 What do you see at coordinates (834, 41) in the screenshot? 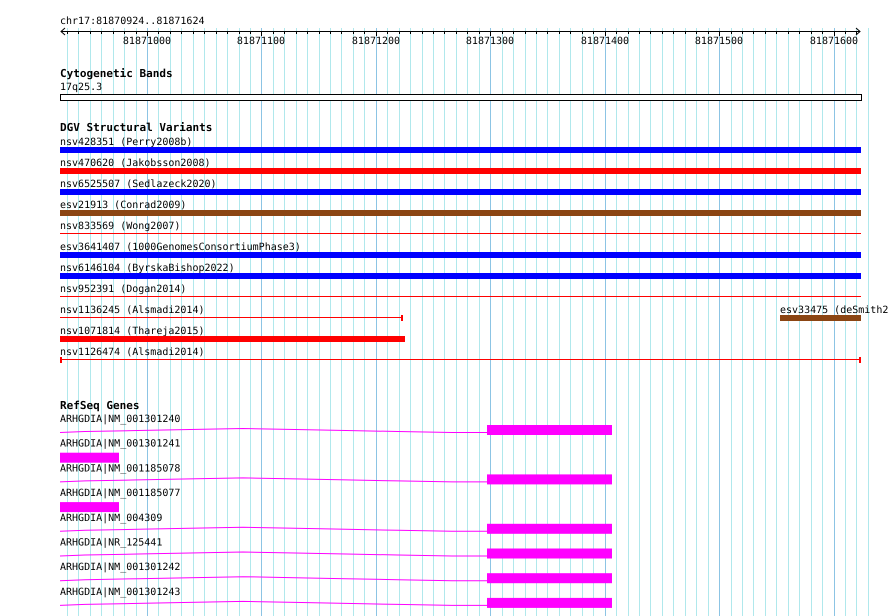
I see `tick-label: 81871600` at bounding box center [834, 41].